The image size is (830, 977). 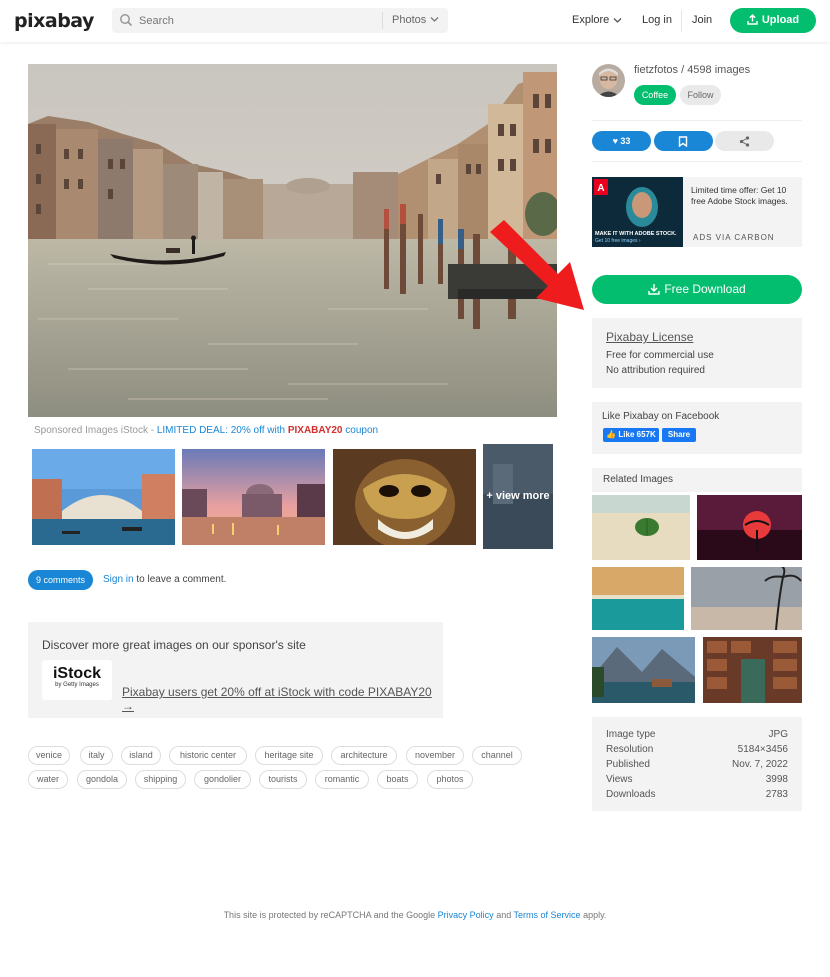 What do you see at coordinates (618, 241) in the screenshot?
I see `adobe-ad-cta: Get 10 free images ›` at bounding box center [618, 241].